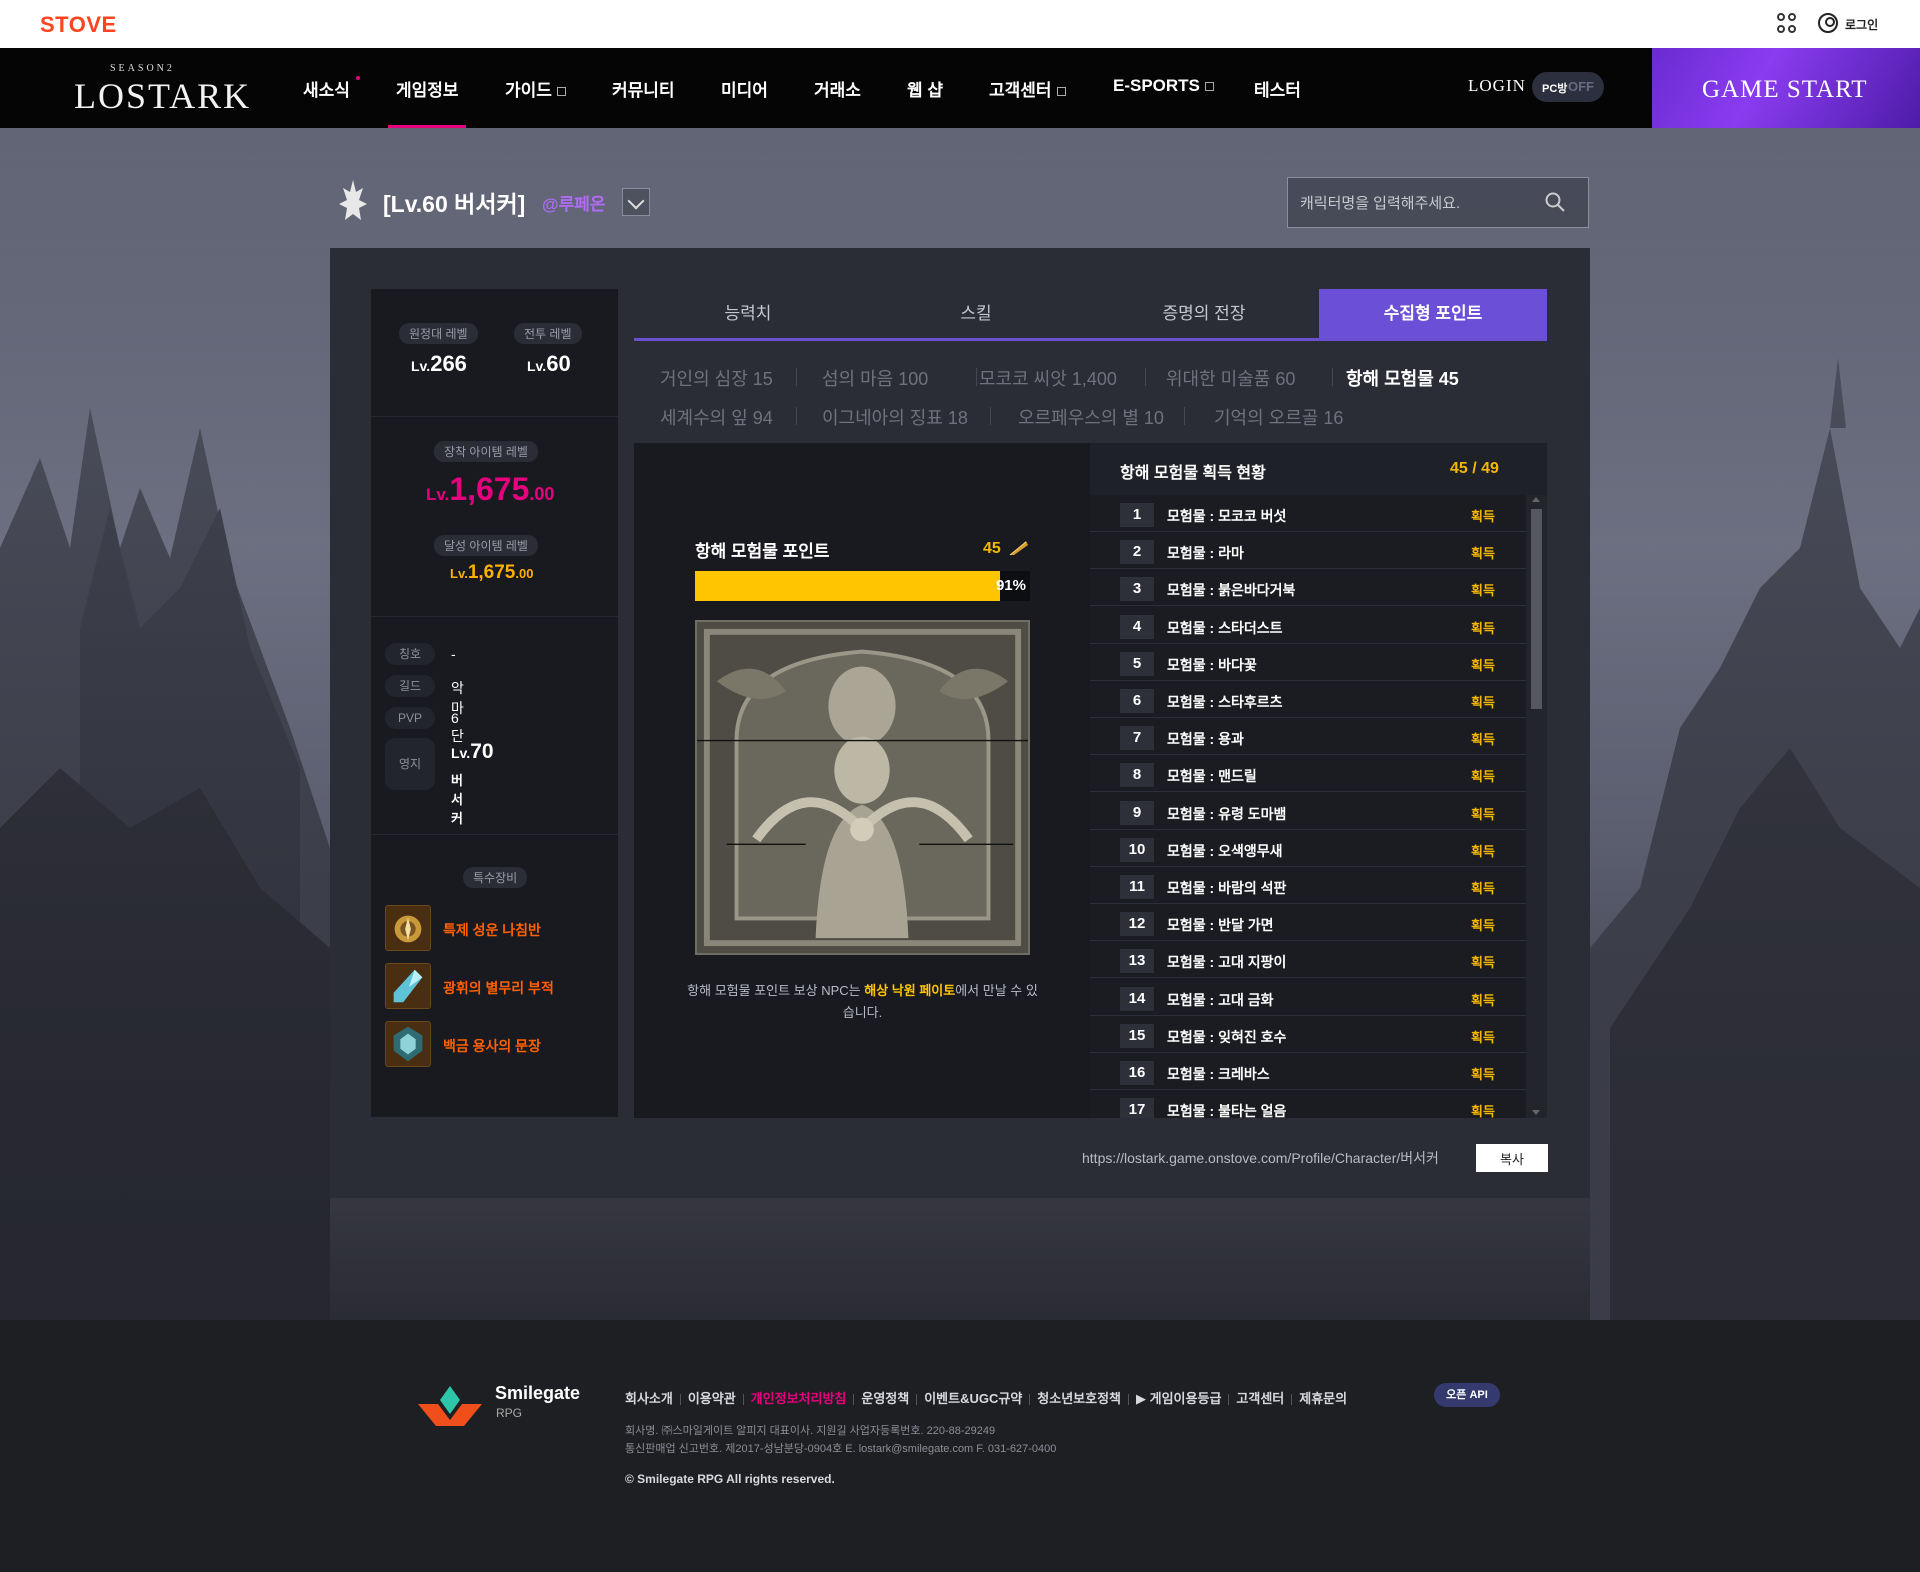  Describe the element at coordinates (1536, 499) in the screenshot. I see `scroll-up-arrow-icon` at that location.